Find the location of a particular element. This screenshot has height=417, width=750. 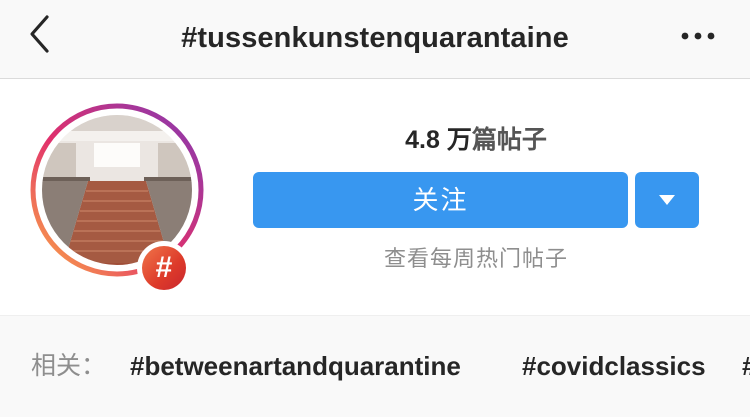

more-horizontal-icon is located at coordinates (698, 36).